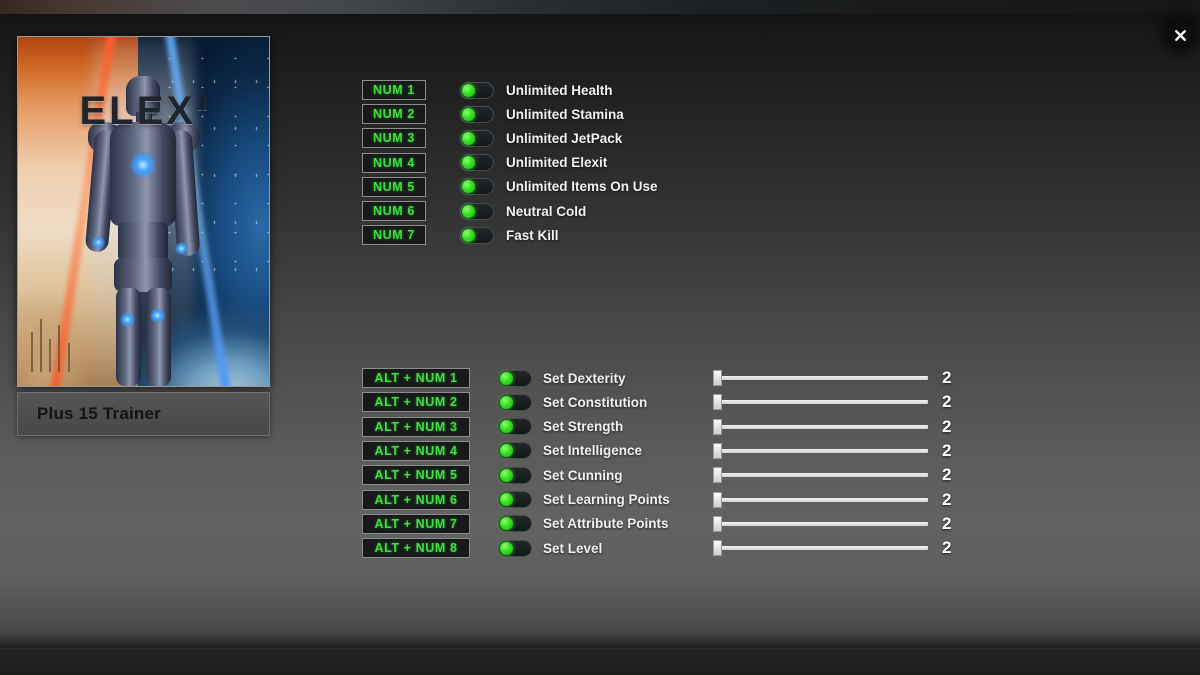 Image resolution: width=1200 pixels, height=675 pixels. Describe the element at coordinates (416, 475) in the screenshot. I see `hotkey-button: ALT + NUM 5` at that location.